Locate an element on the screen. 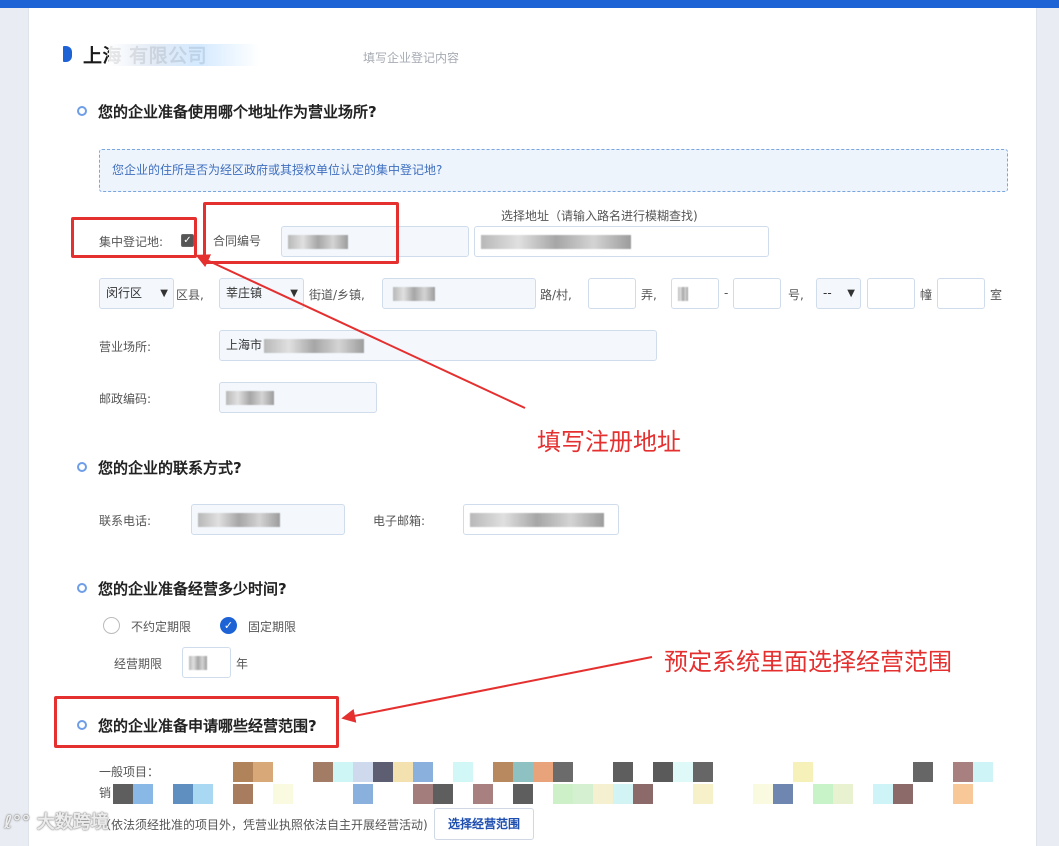 The height and width of the screenshot is (846, 1059). arrow-to-scope is located at coordinates (497, 689).